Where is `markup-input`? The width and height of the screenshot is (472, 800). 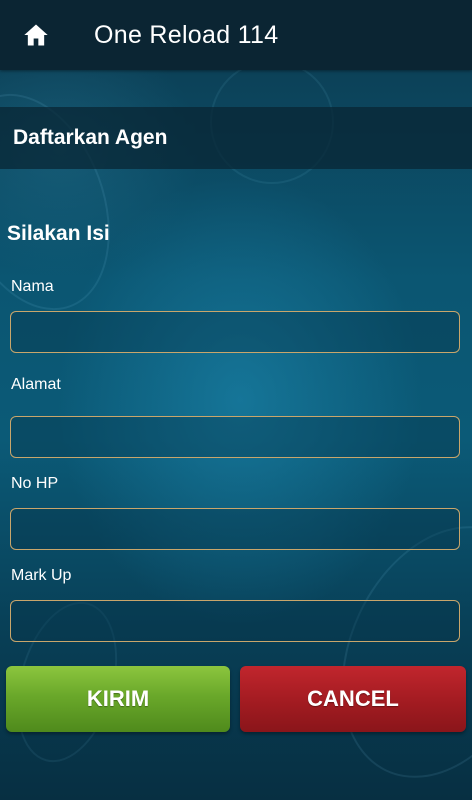 markup-input is located at coordinates (235, 621).